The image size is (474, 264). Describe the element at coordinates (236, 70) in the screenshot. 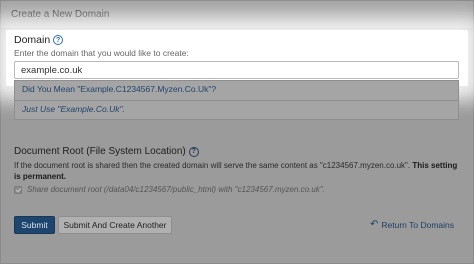

I see `domain-input` at that location.